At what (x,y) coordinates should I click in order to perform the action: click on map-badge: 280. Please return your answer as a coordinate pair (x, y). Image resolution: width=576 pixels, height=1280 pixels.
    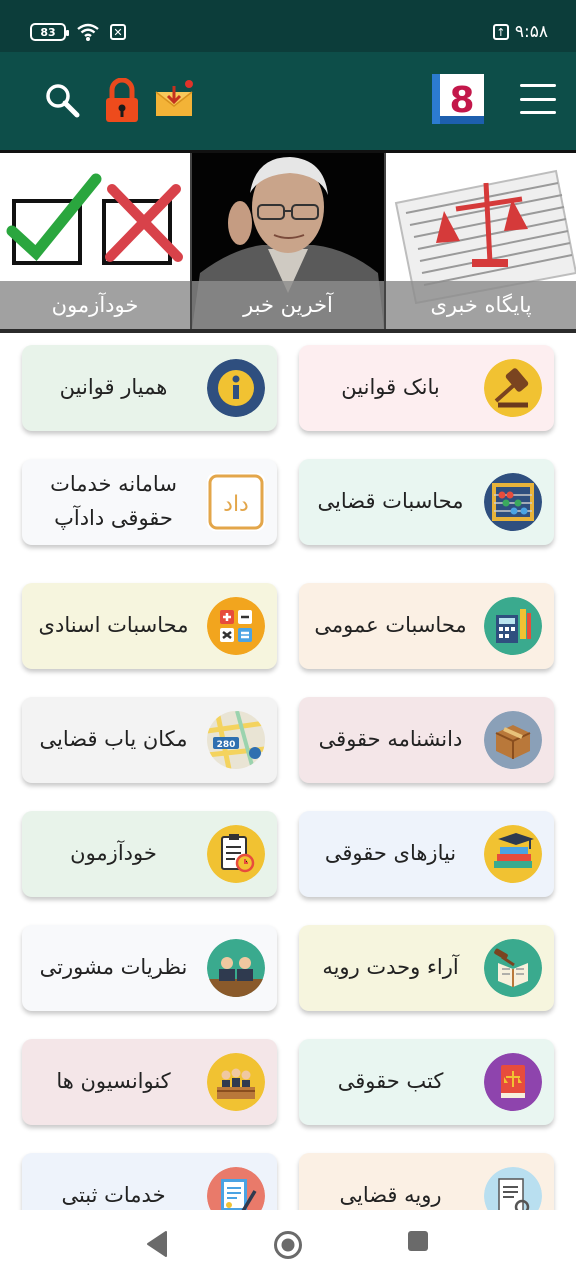
    Looking at the image, I should click on (226, 745).